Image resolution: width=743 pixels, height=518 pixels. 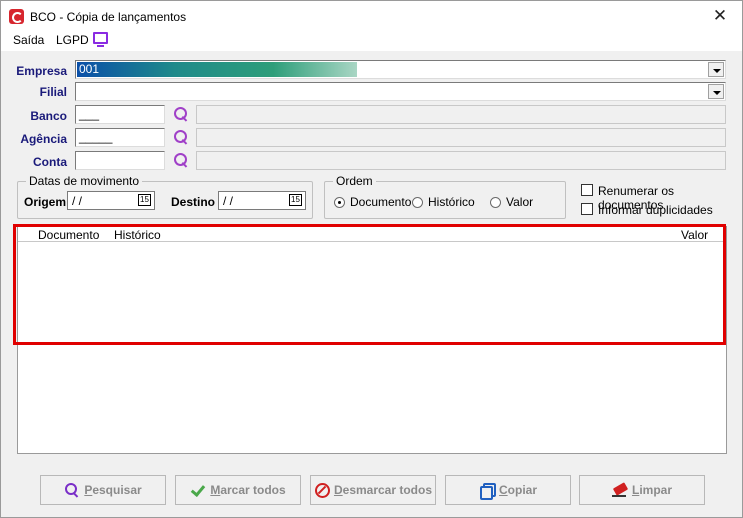 What do you see at coordinates (248, 490) in the screenshot?
I see `marcar-todos-label: Marcar todos` at bounding box center [248, 490].